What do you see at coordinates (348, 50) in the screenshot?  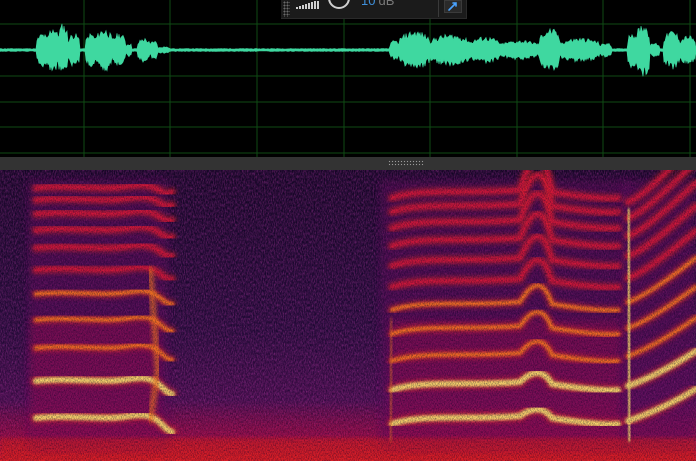 I see `waveform-trace` at bounding box center [348, 50].